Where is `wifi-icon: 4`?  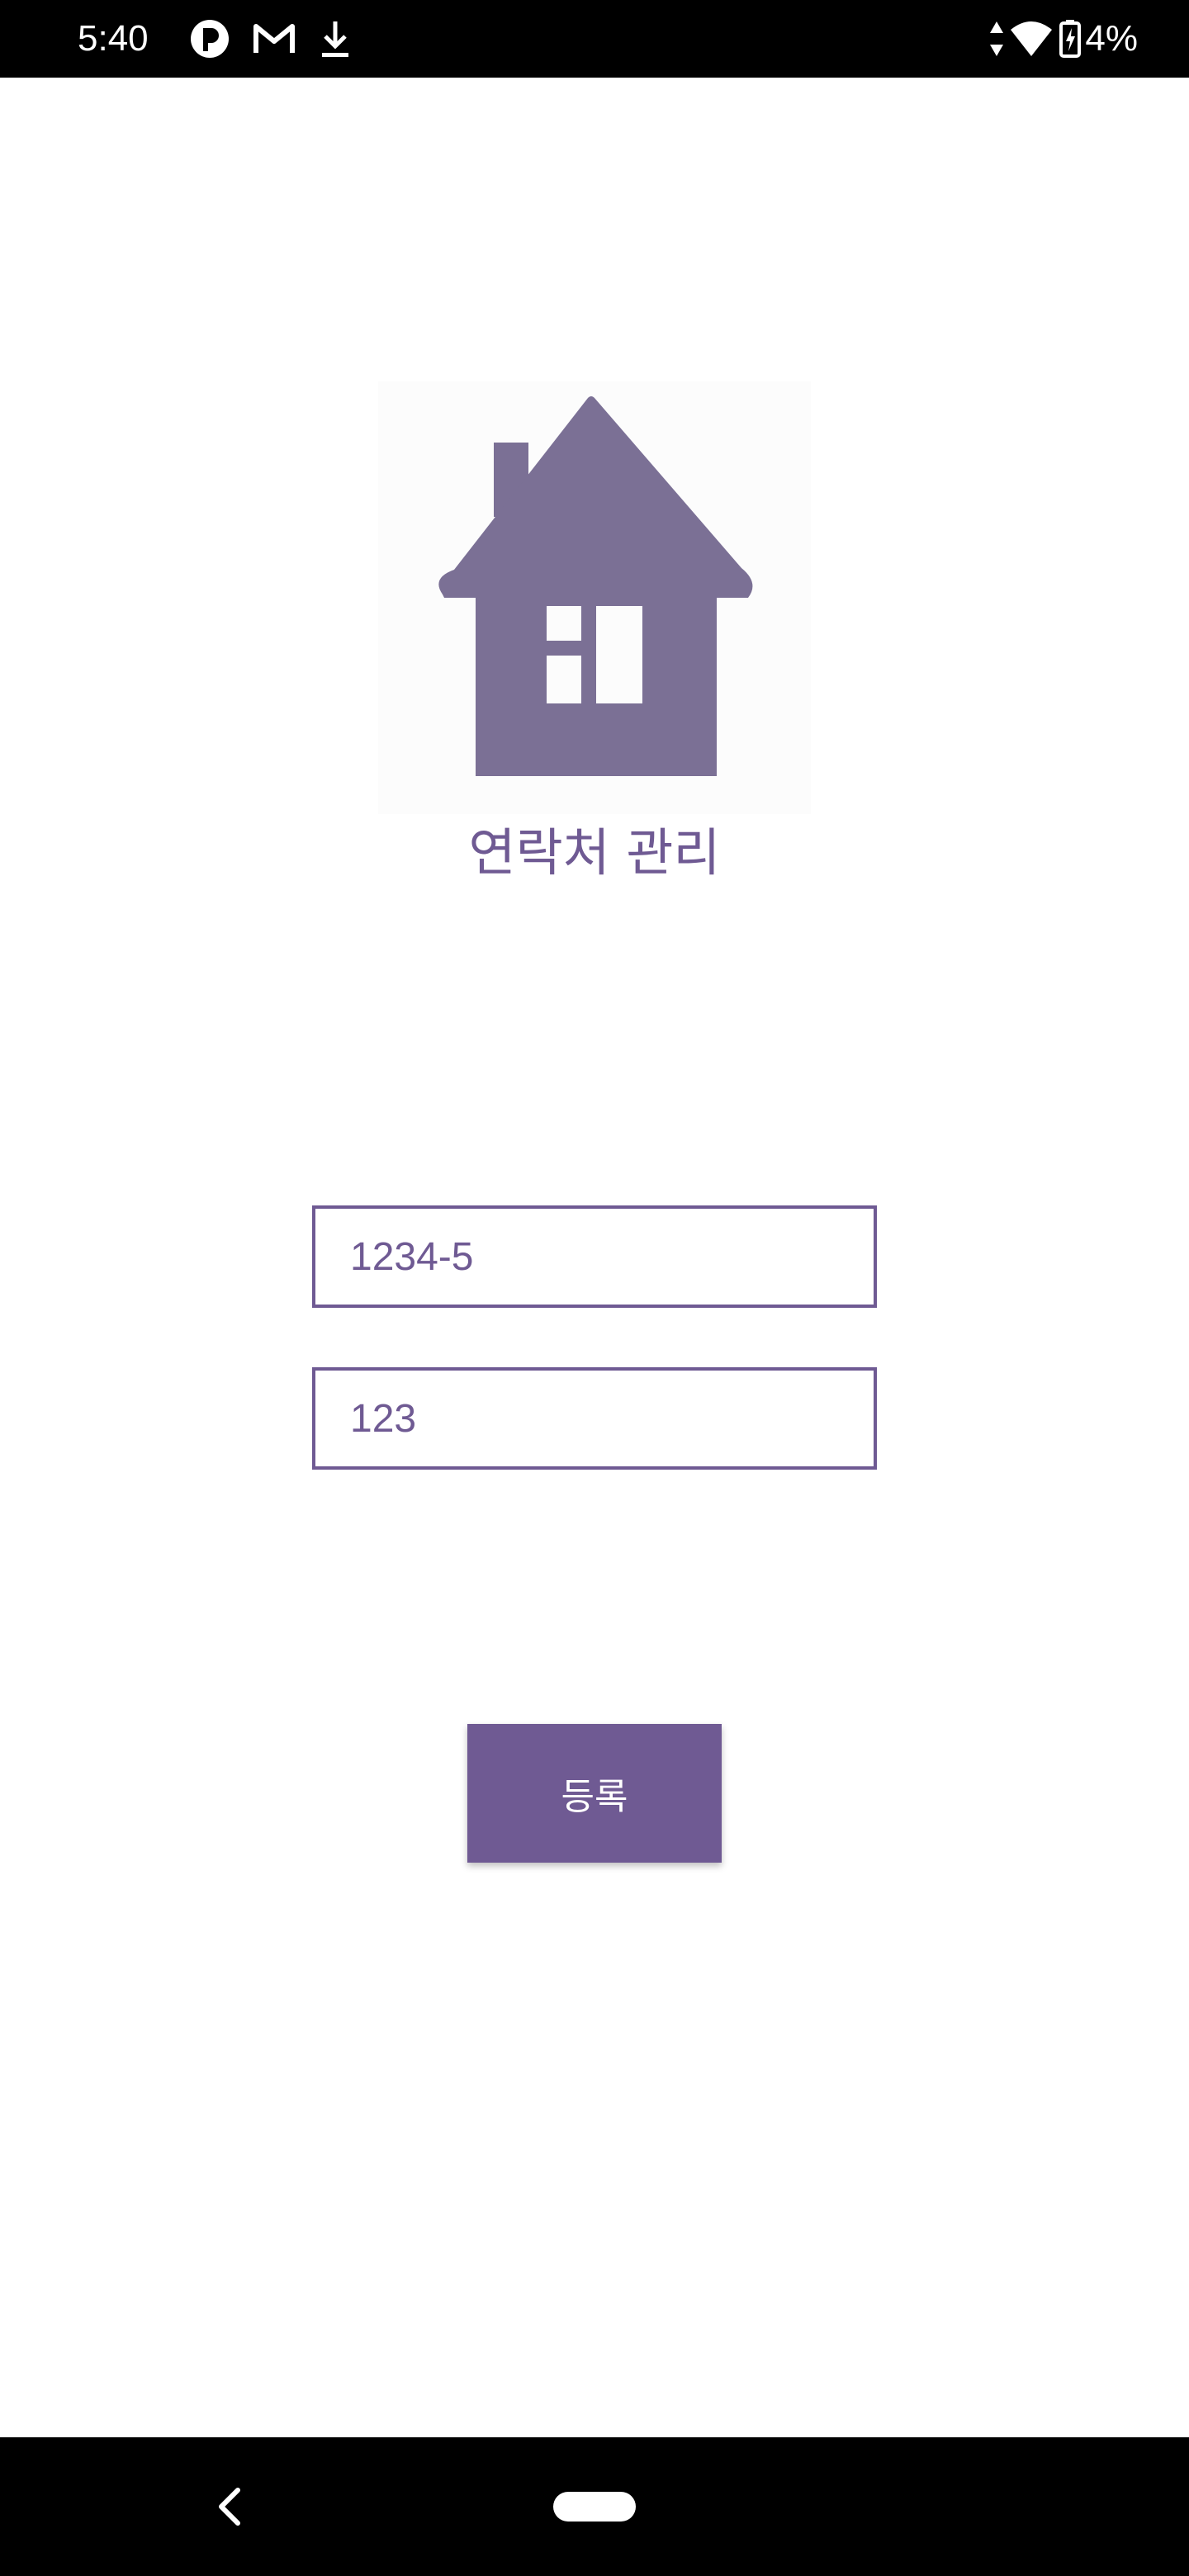 wifi-icon: 4 is located at coordinates (1031, 39).